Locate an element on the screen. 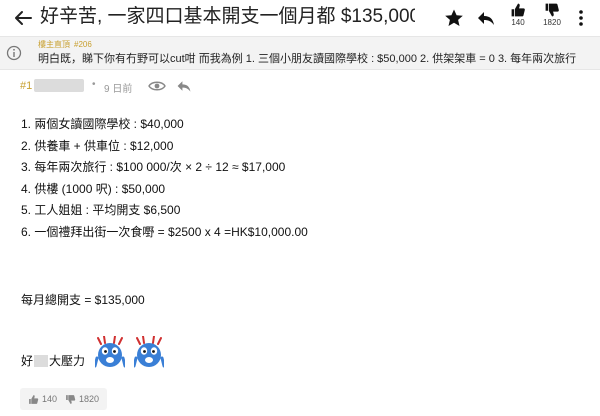  post-vote-bar: 140 1820 is located at coordinates (64, 399).